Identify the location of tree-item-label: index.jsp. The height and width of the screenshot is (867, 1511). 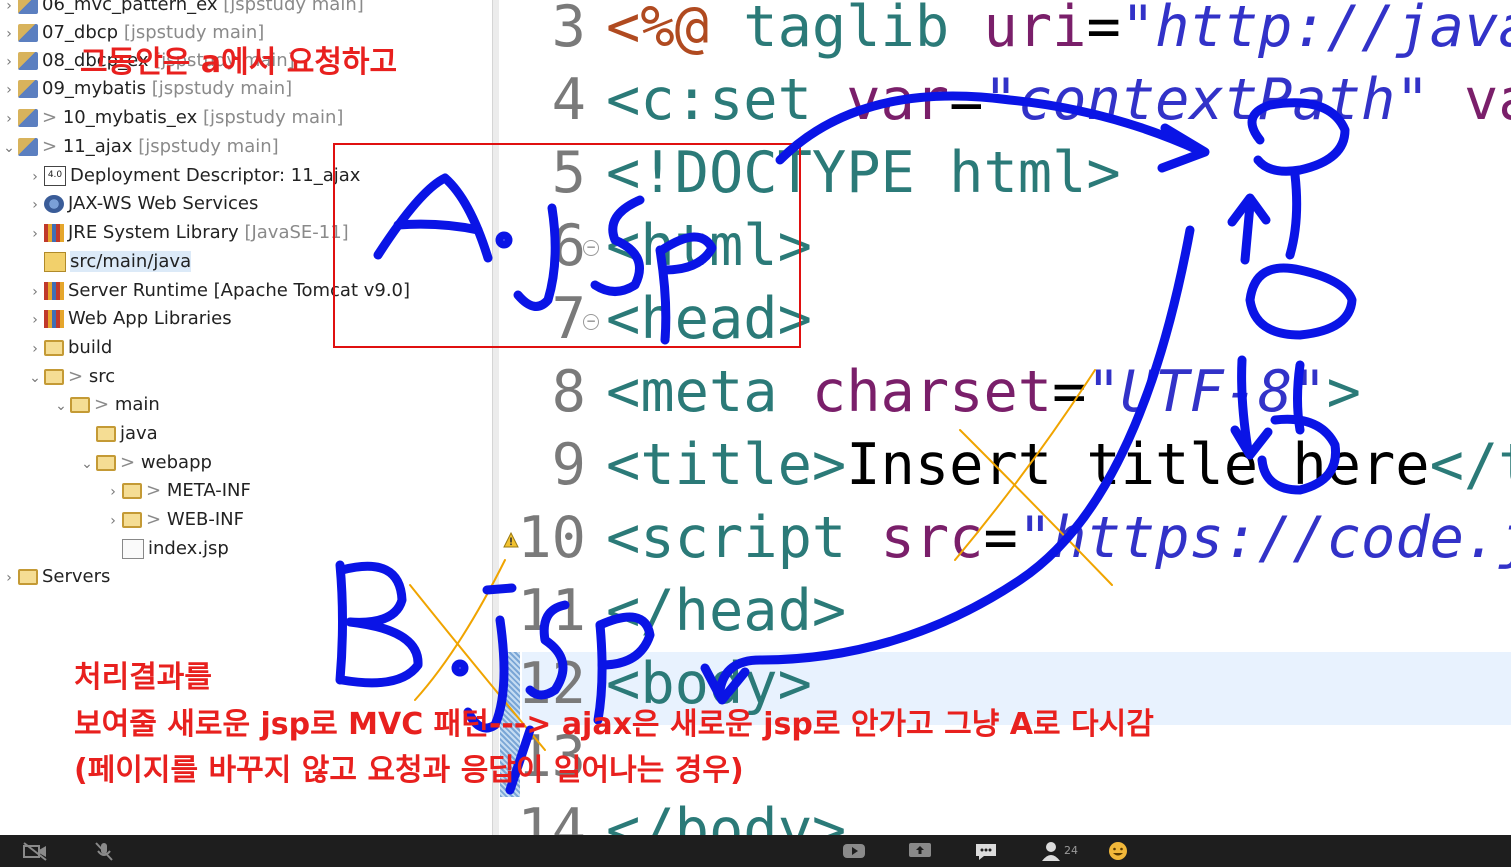
(188, 548).